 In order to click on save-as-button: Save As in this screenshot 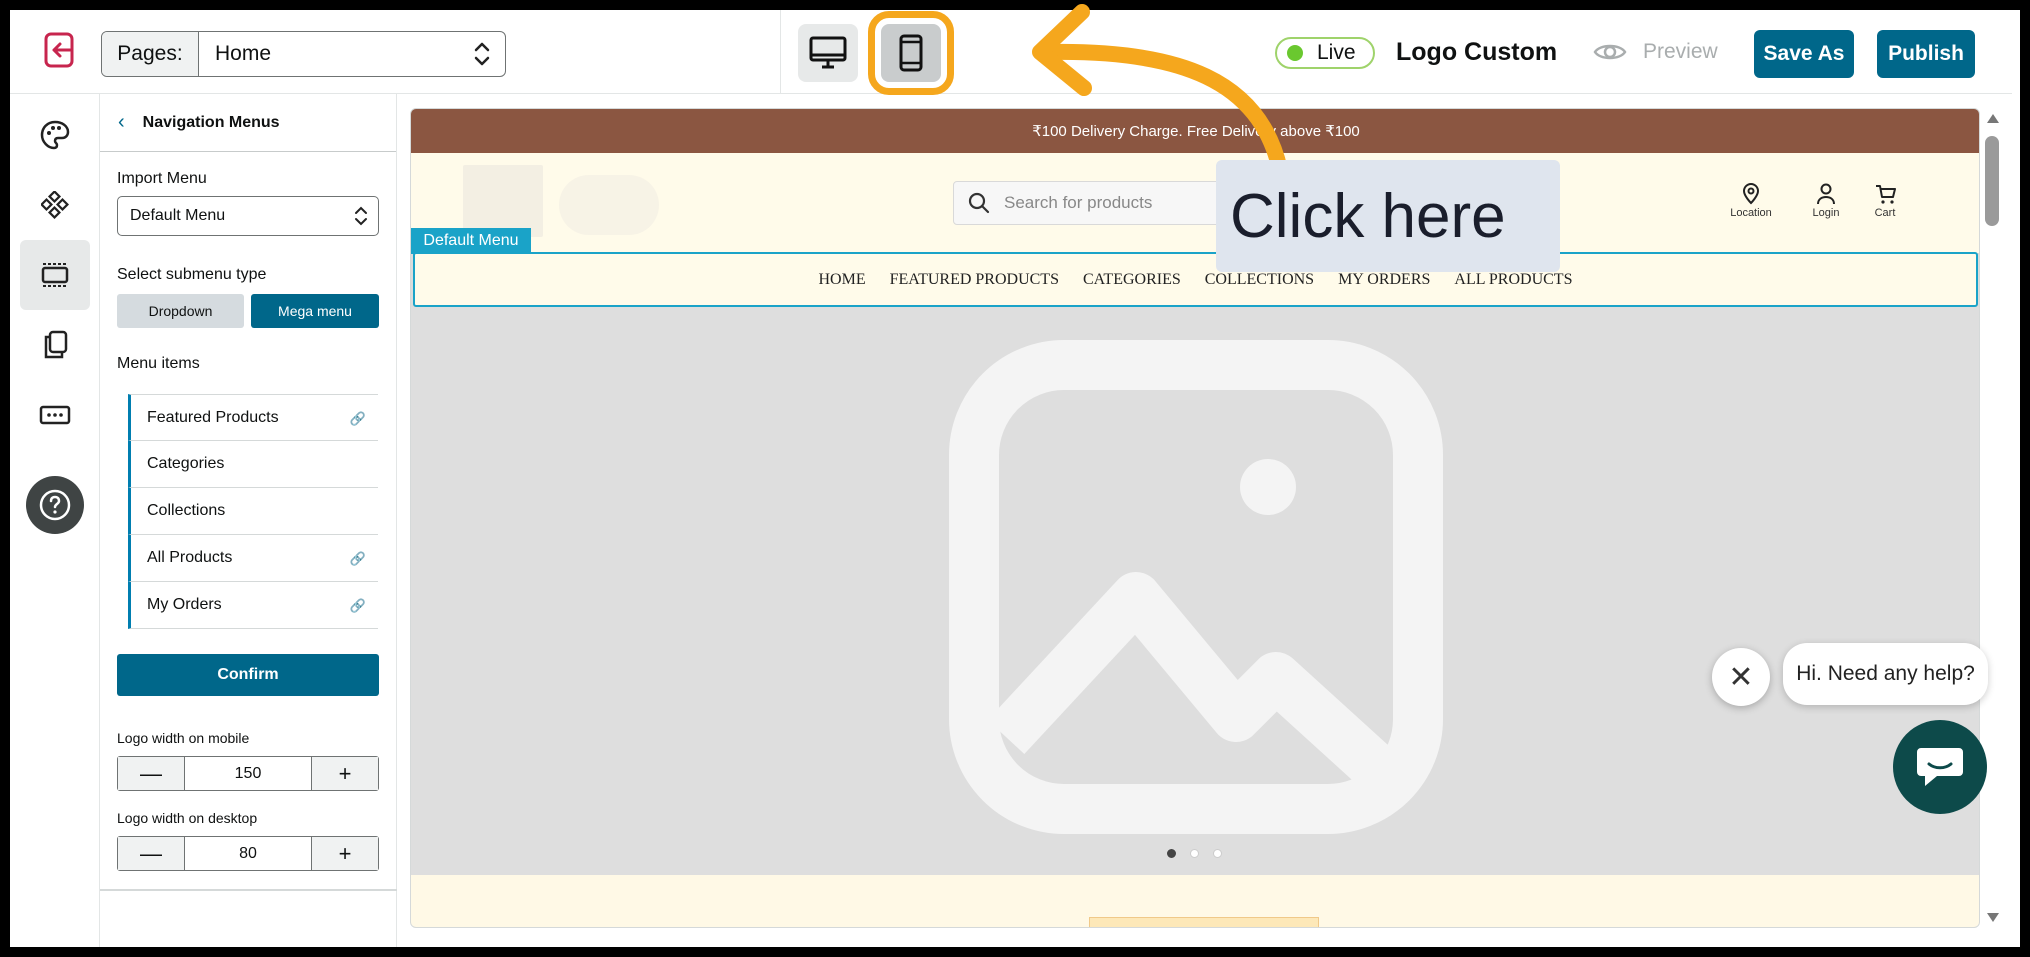, I will do `click(1804, 54)`.